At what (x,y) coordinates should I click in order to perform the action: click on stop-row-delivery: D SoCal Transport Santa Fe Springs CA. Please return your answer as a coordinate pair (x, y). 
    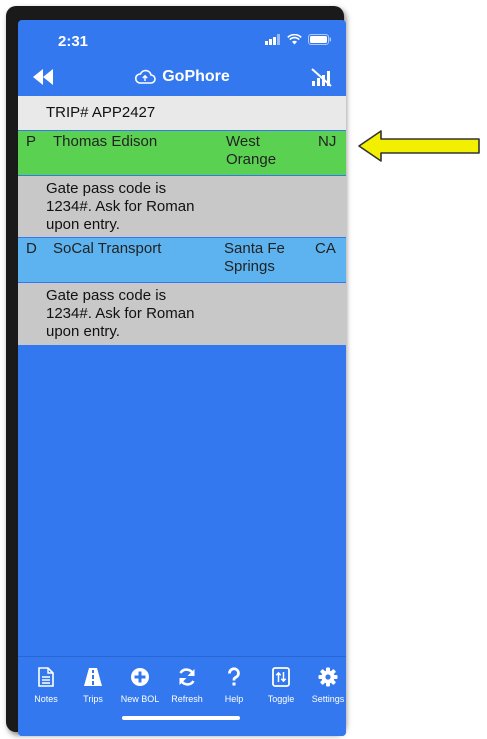
    Looking at the image, I should click on (182, 260).